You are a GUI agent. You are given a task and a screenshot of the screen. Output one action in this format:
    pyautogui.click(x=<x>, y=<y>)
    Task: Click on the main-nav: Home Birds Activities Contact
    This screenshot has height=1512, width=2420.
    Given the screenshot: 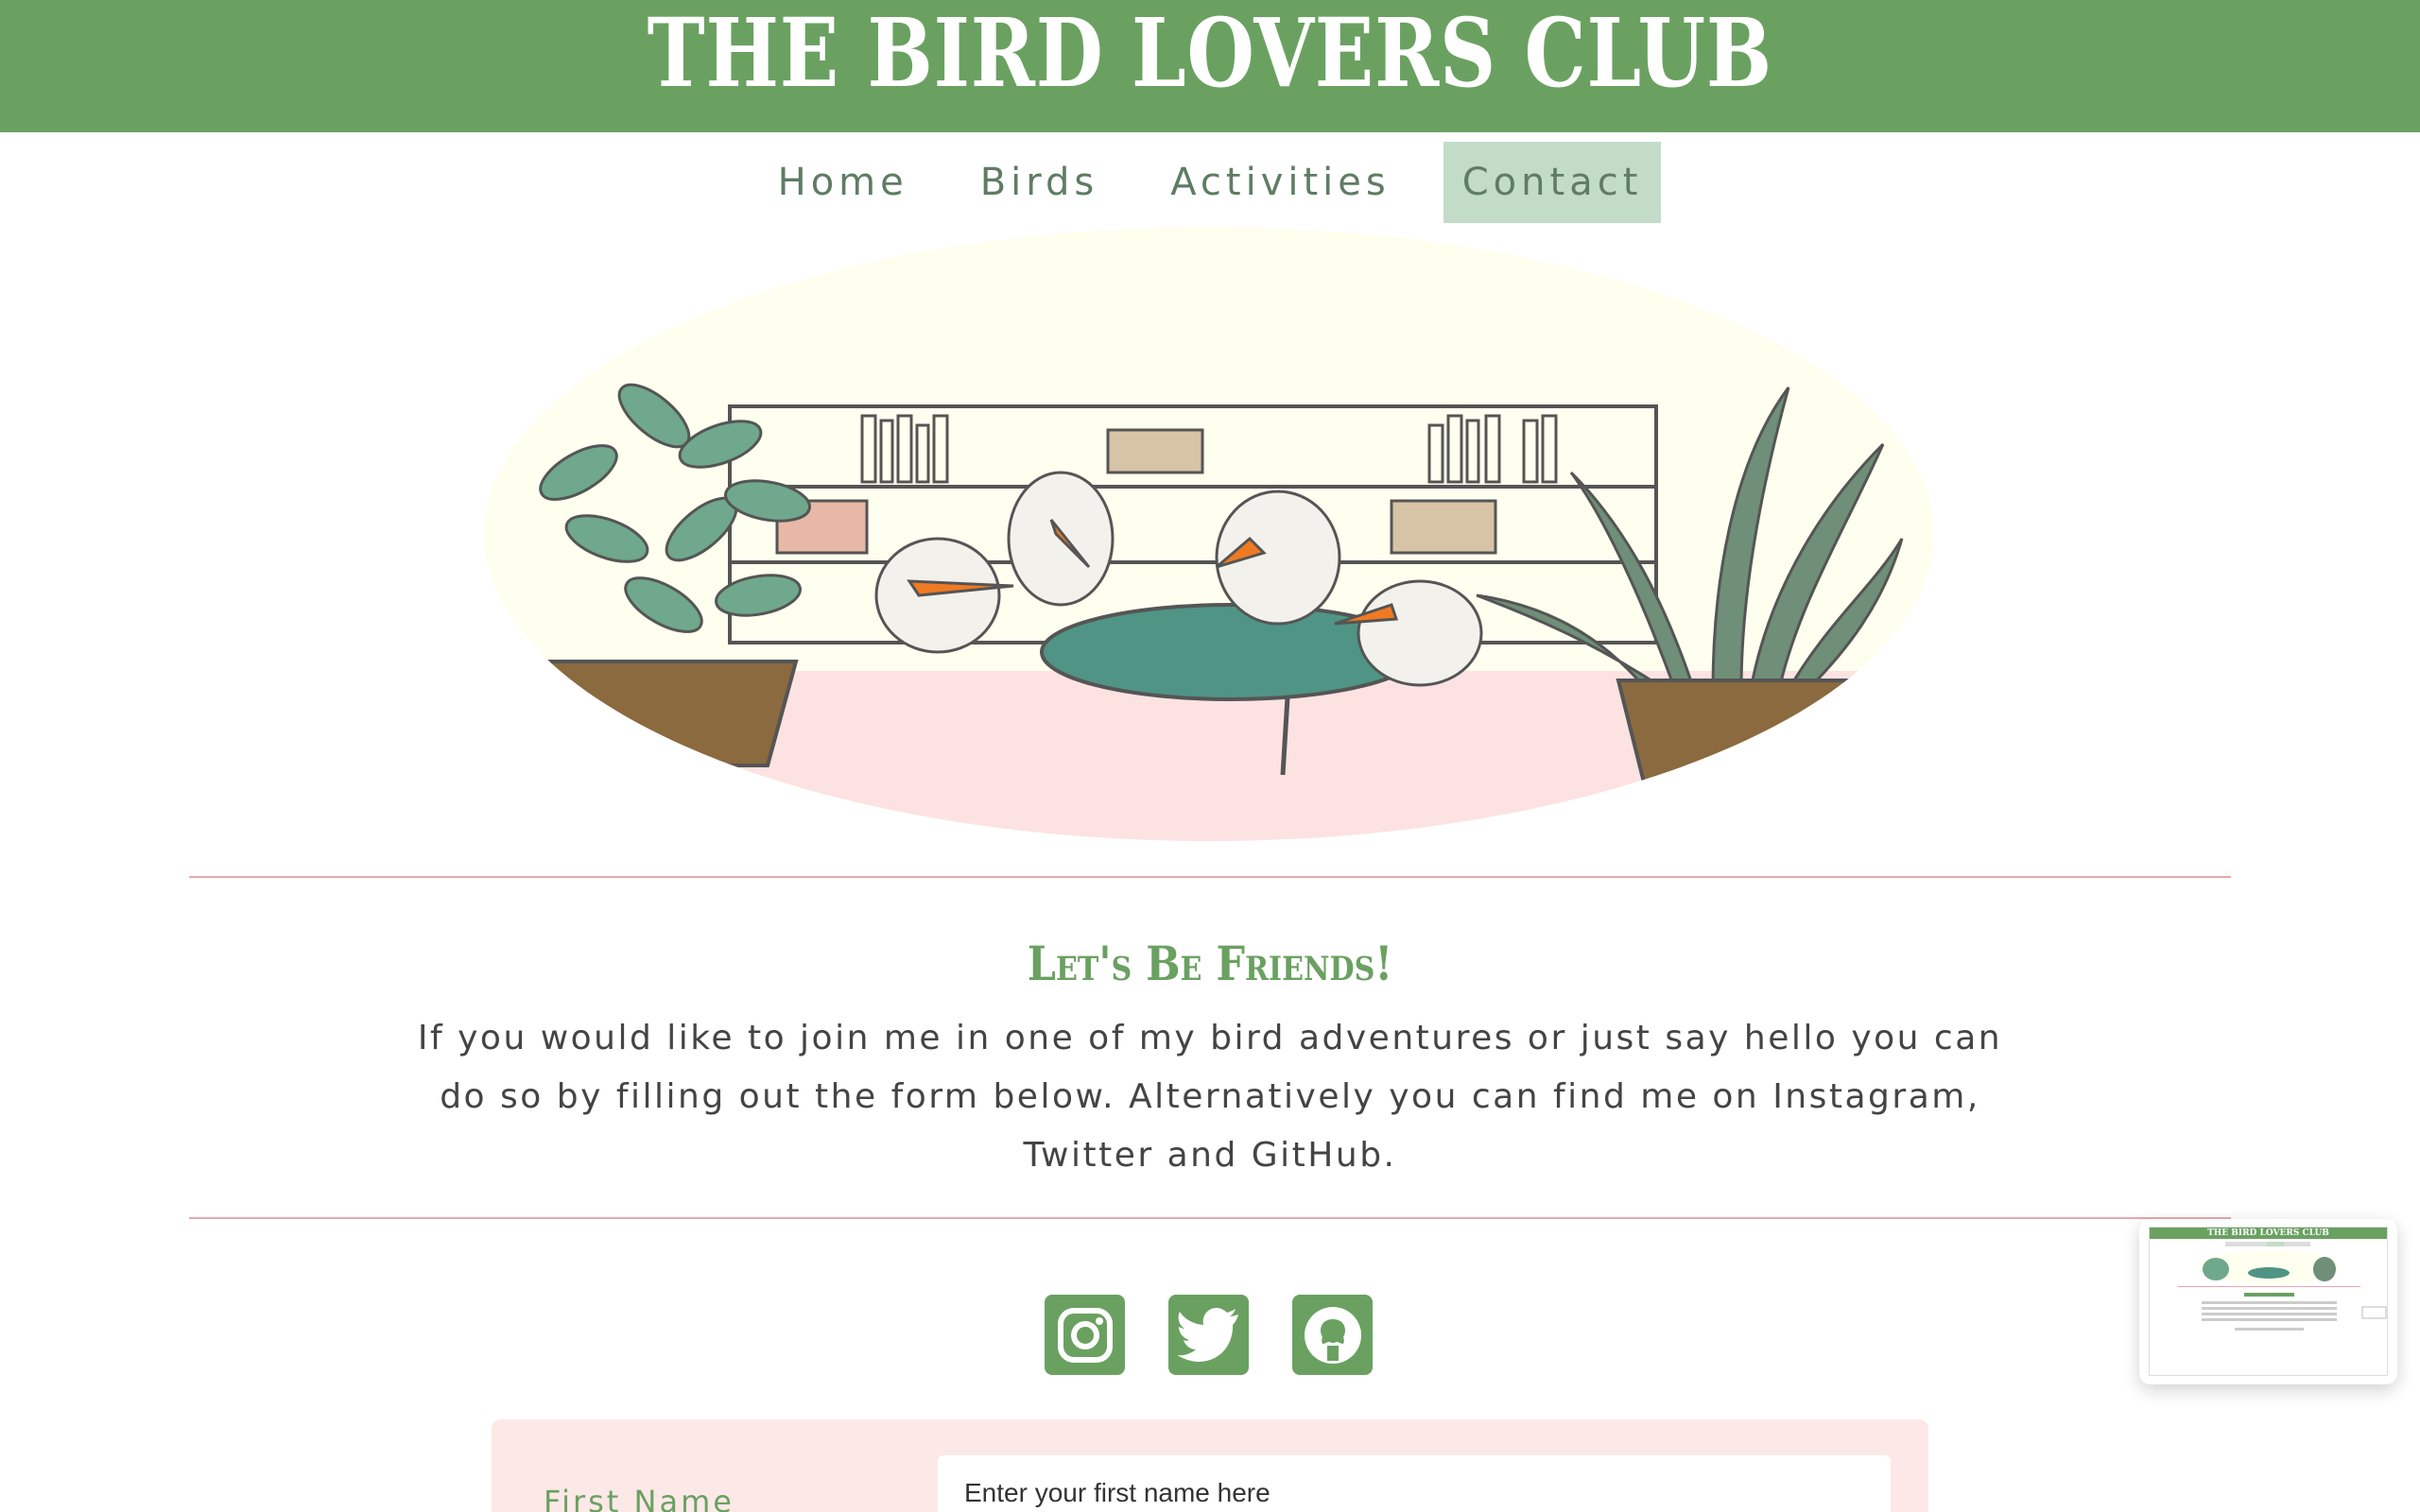 What is the action you would take?
    pyautogui.click(x=1210, y=182)
    